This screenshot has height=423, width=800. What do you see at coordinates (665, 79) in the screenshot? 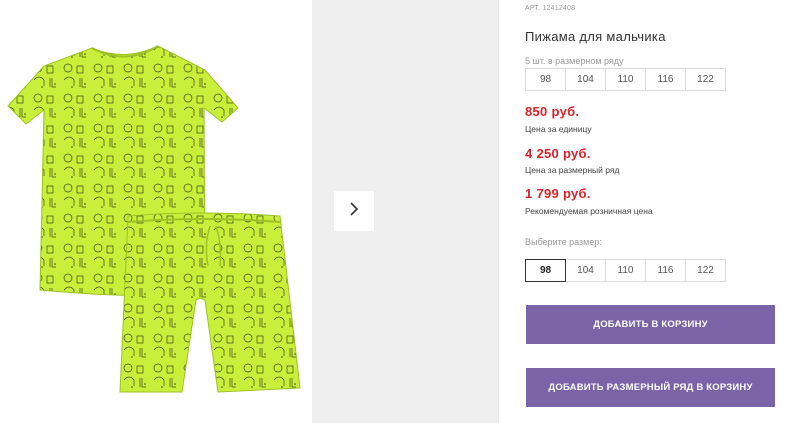
I see `size-row-item: 116` at bounding box center [665, 79].